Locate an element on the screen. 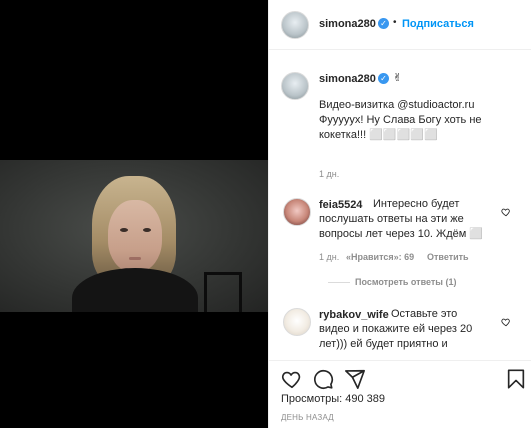 The width and height of the screenshot is (531, 428). post-timestamp: ДЕНЬ НАЗАД is located at coordinates (307, 417).